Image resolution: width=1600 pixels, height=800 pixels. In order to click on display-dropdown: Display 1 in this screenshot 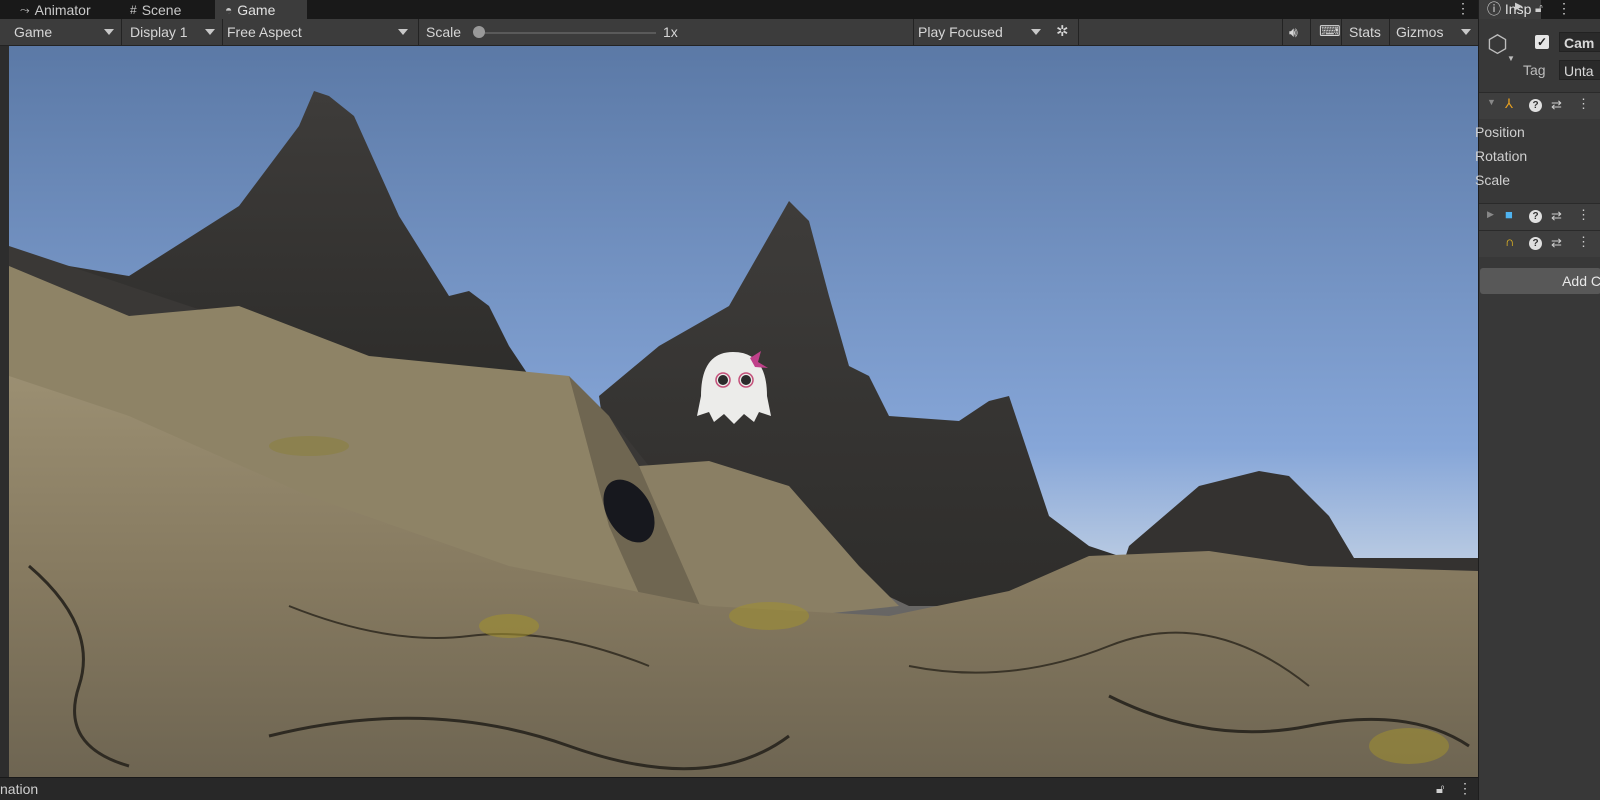, I will do `click(173, 32)`.